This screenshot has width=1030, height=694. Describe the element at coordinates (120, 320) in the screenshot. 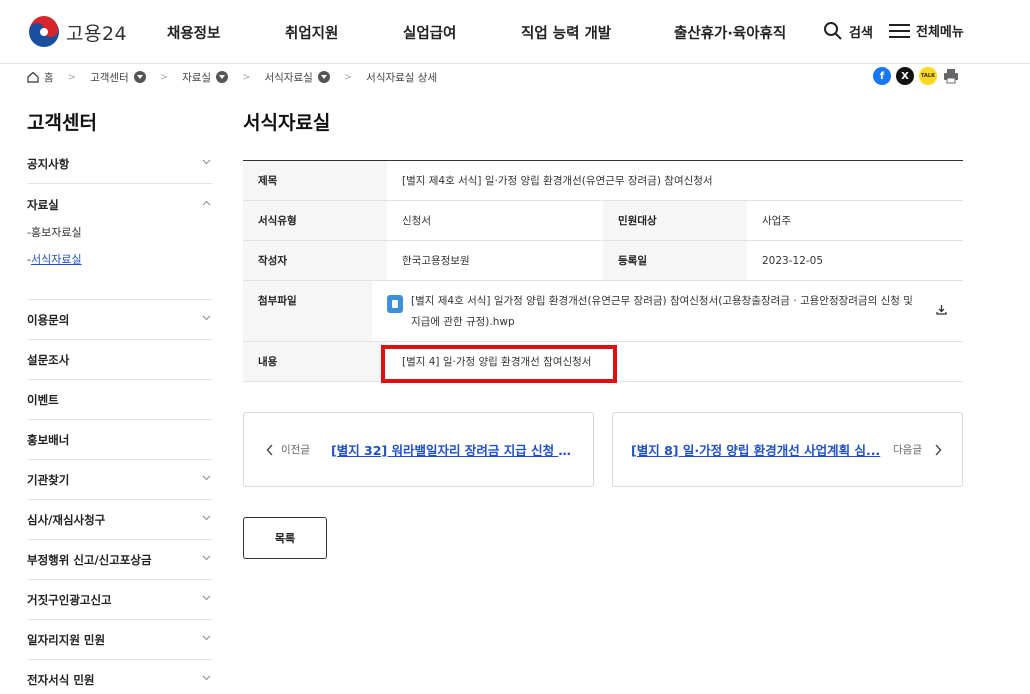

I see `sidebar-item-inquiry: 이용문의` at that location.